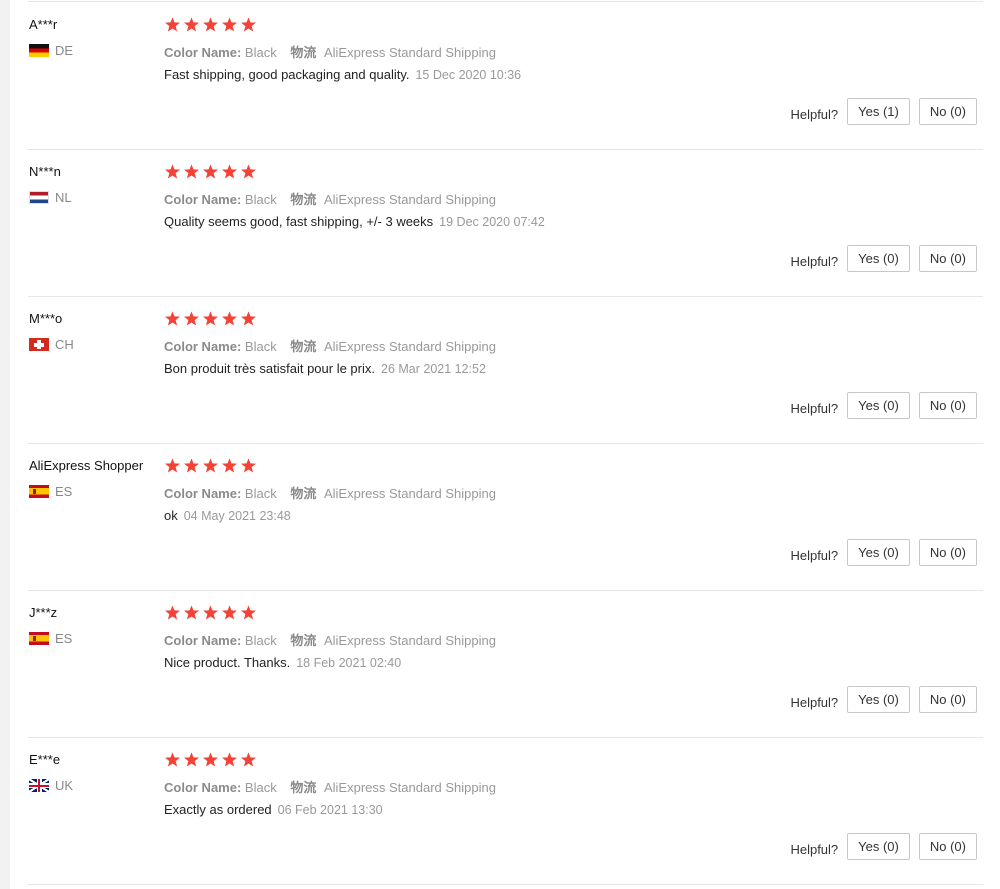 This screenshot has height=889, width=1000. I want to click on reviewer-country: NL, so click(50, 197).